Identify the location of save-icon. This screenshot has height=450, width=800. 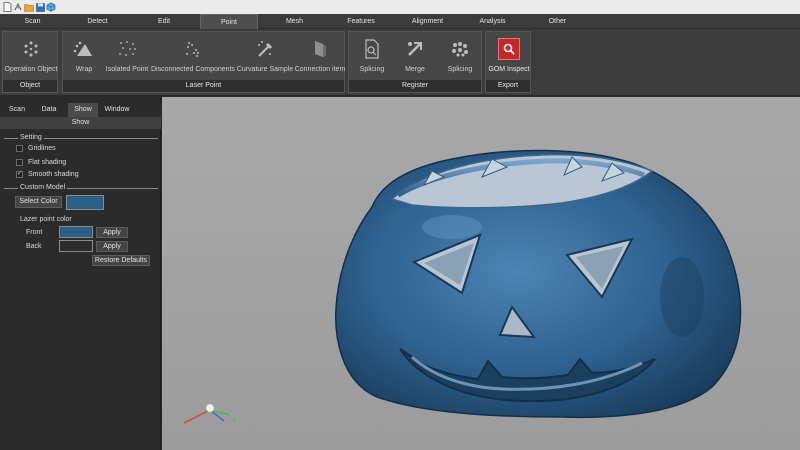
(40, 7).